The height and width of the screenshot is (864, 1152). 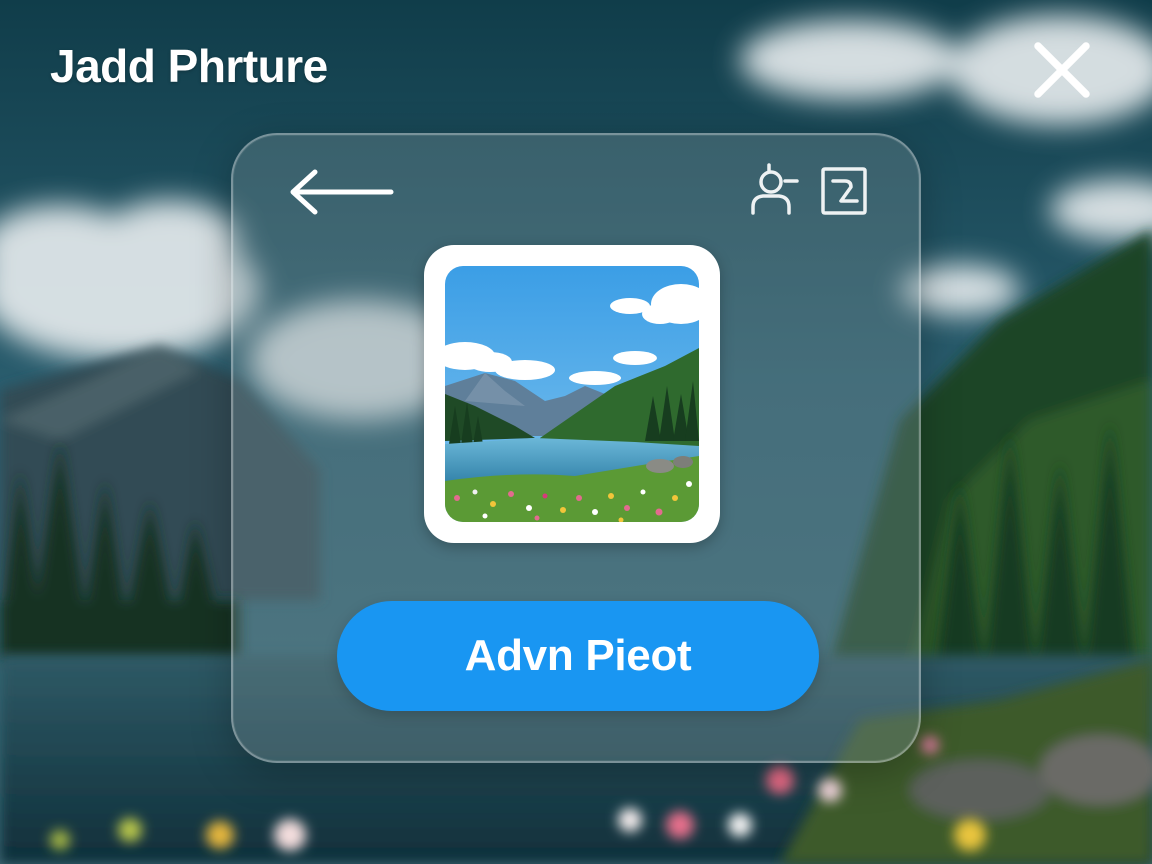 I want to click on landscape-photo-thumbnail, so click(x=572, y=394).